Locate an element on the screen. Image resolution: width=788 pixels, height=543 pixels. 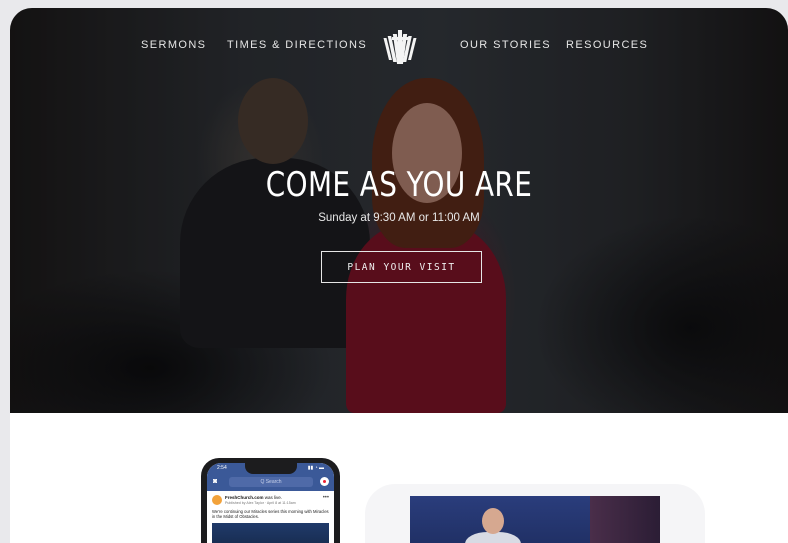
signal-icon: ▮▮ ◔ ▬ is located at coordinates (315, 468).